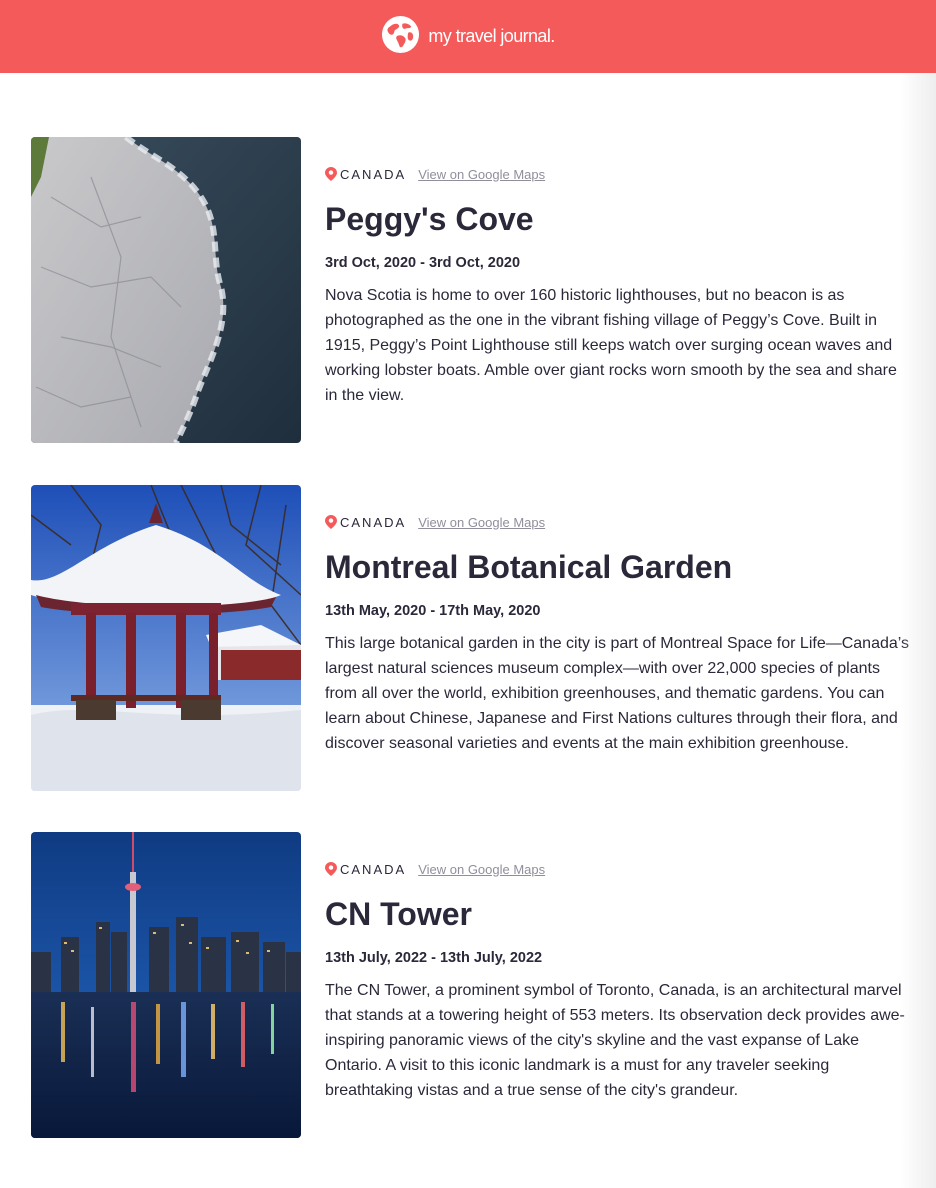  What do you see at coordinates (423, 263) in the screenshot?
I see `entry-dates: 3rd Oct, 2020 - 3rd Oct, 2020` at bounding box center [423, 263].